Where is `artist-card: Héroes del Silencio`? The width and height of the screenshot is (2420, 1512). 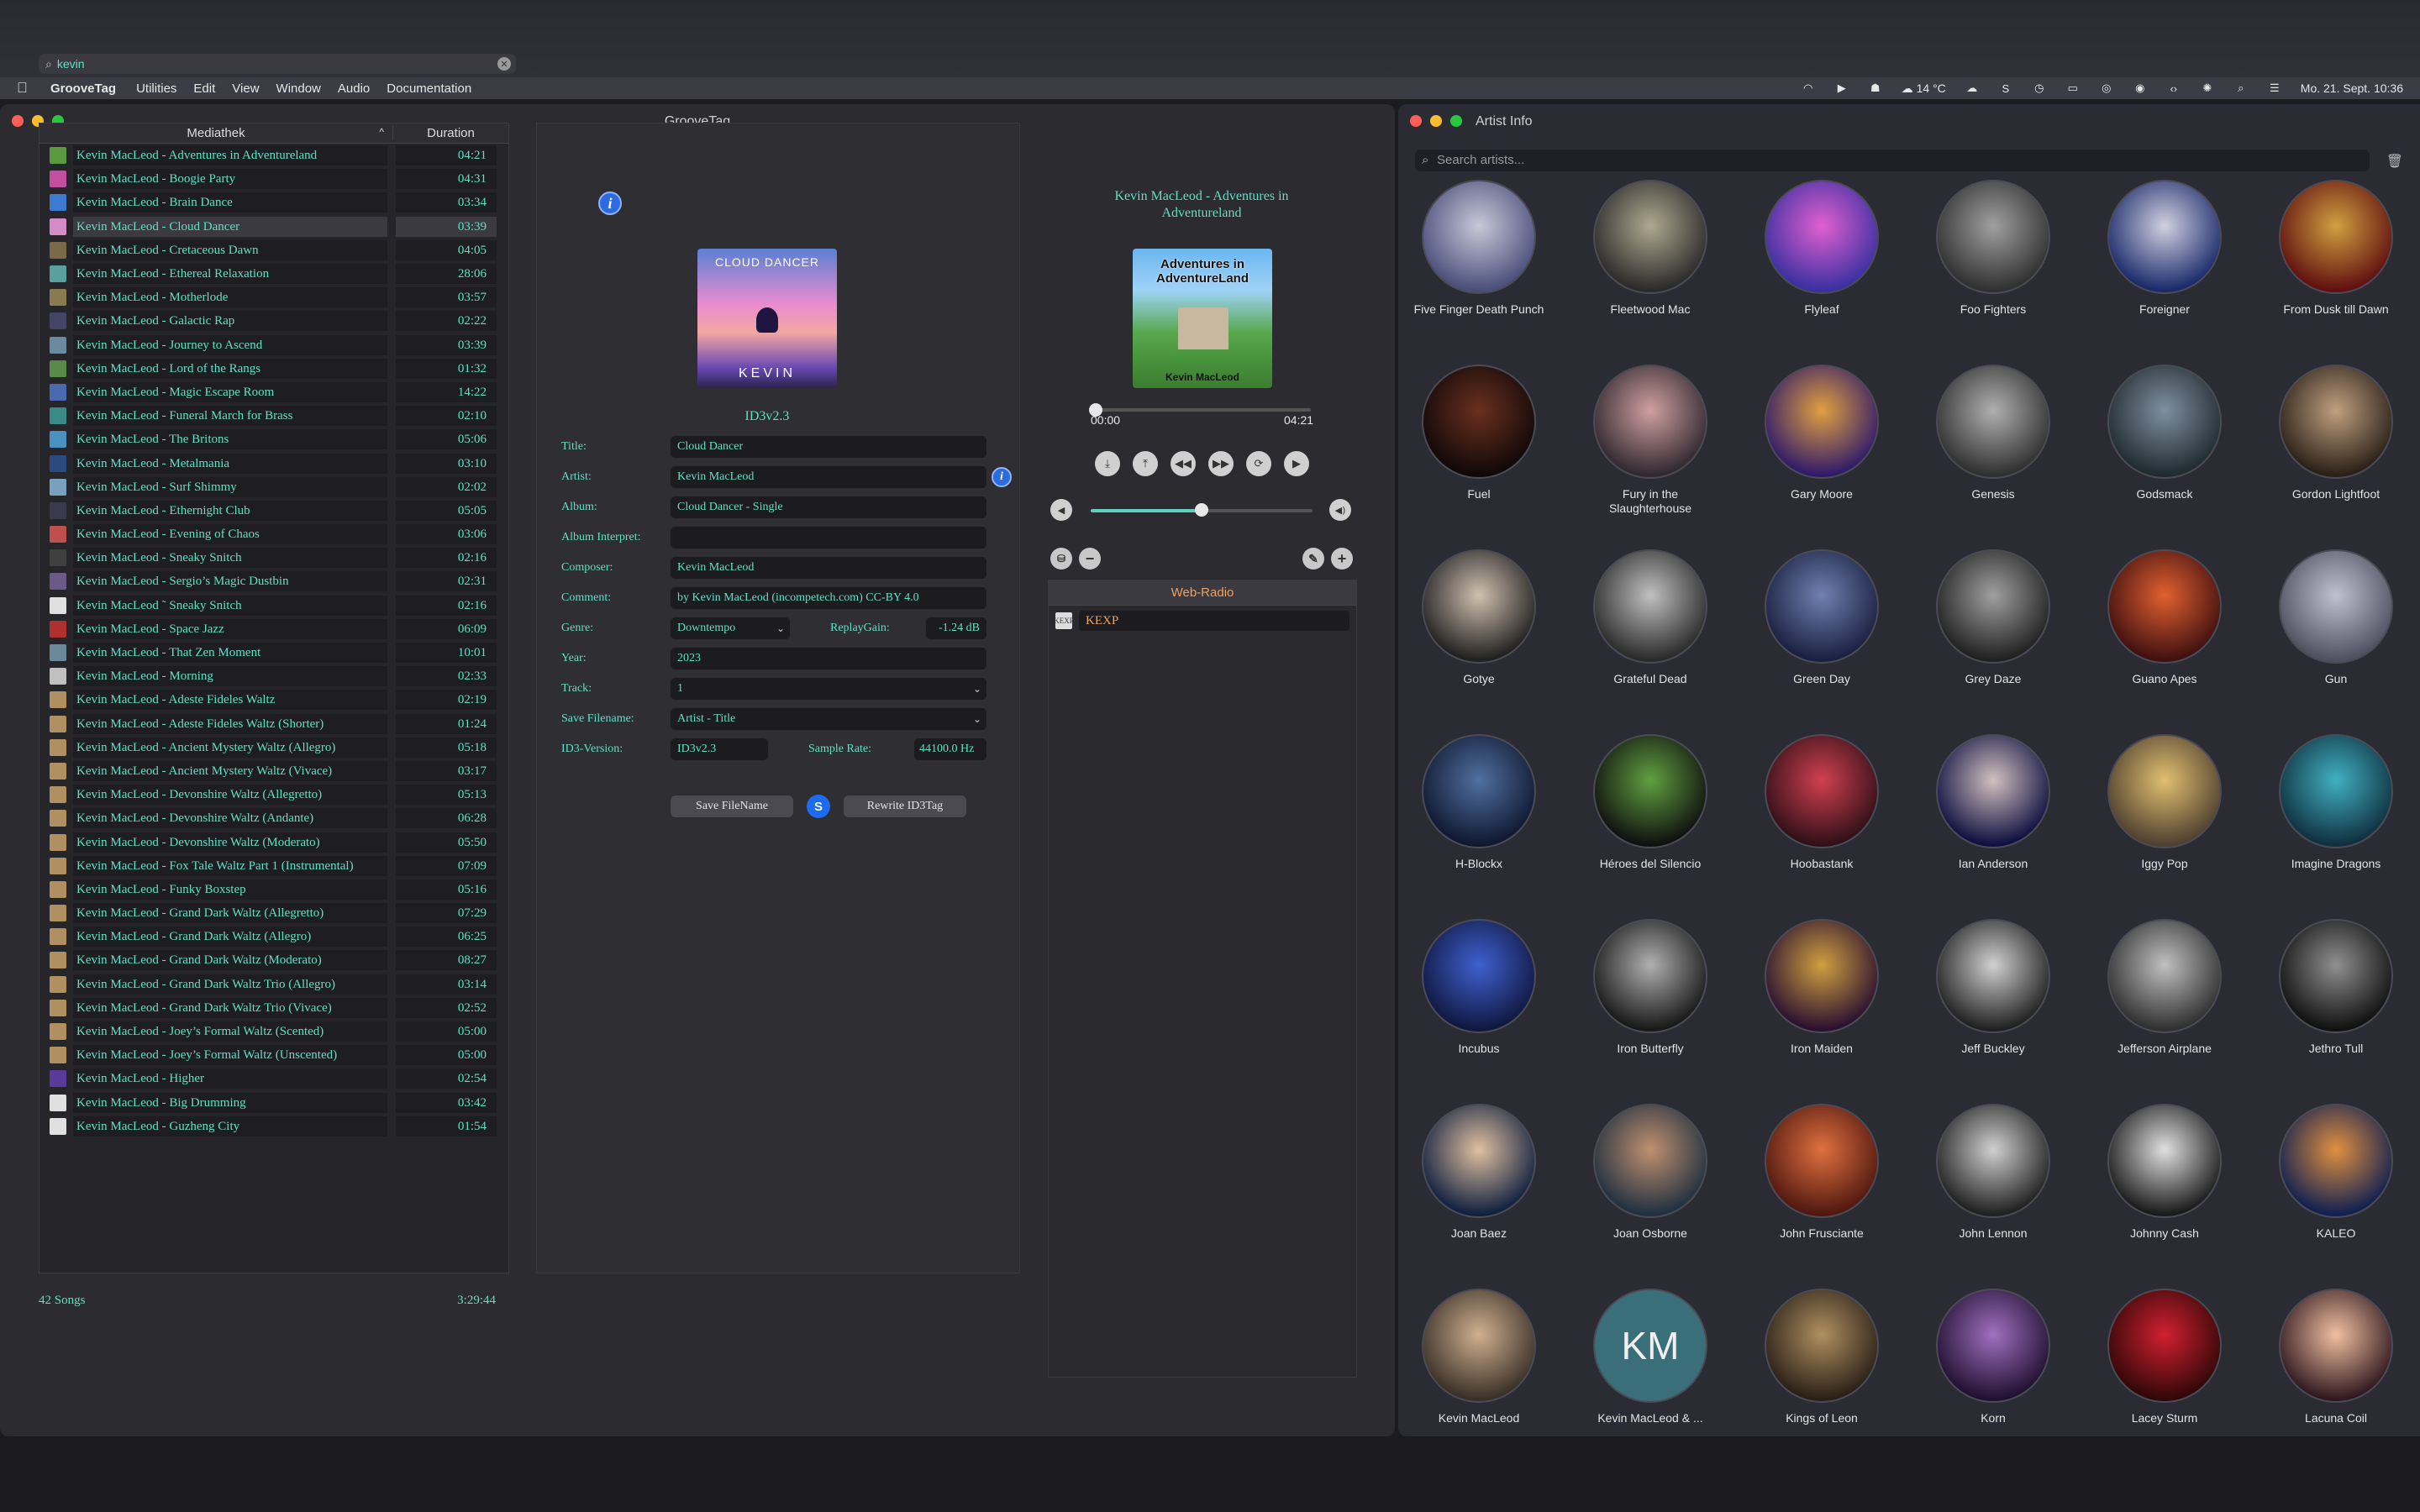
artist-card: Héroes del Silencio is located at coordinates (1650, 802).